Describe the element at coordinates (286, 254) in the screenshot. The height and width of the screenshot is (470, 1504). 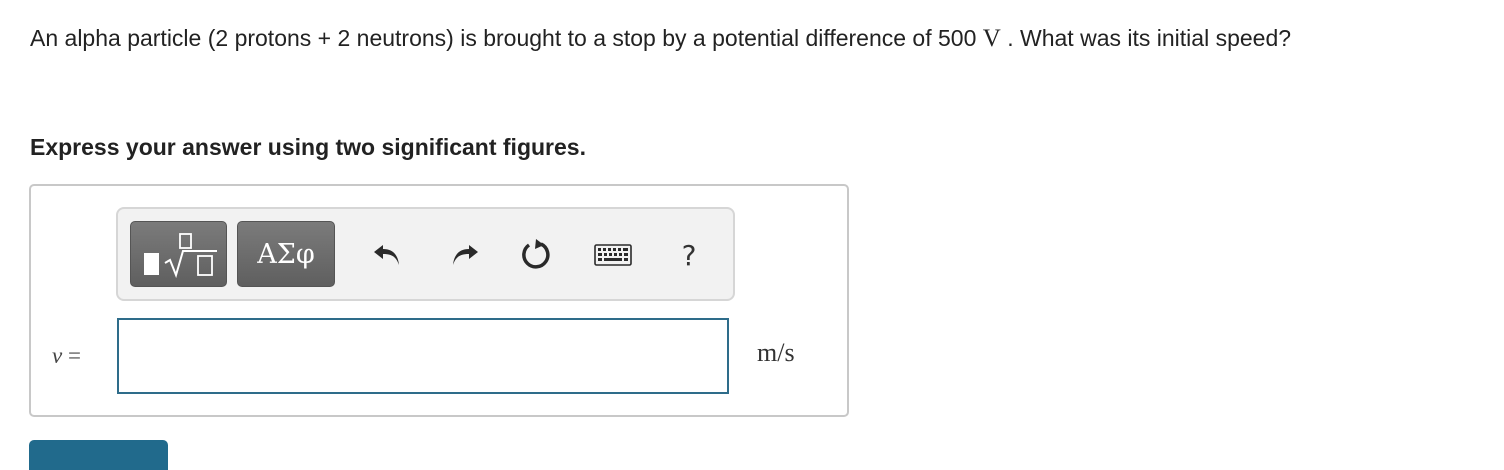
I see `greek-symbols-button: ΑΣφ` at that location.